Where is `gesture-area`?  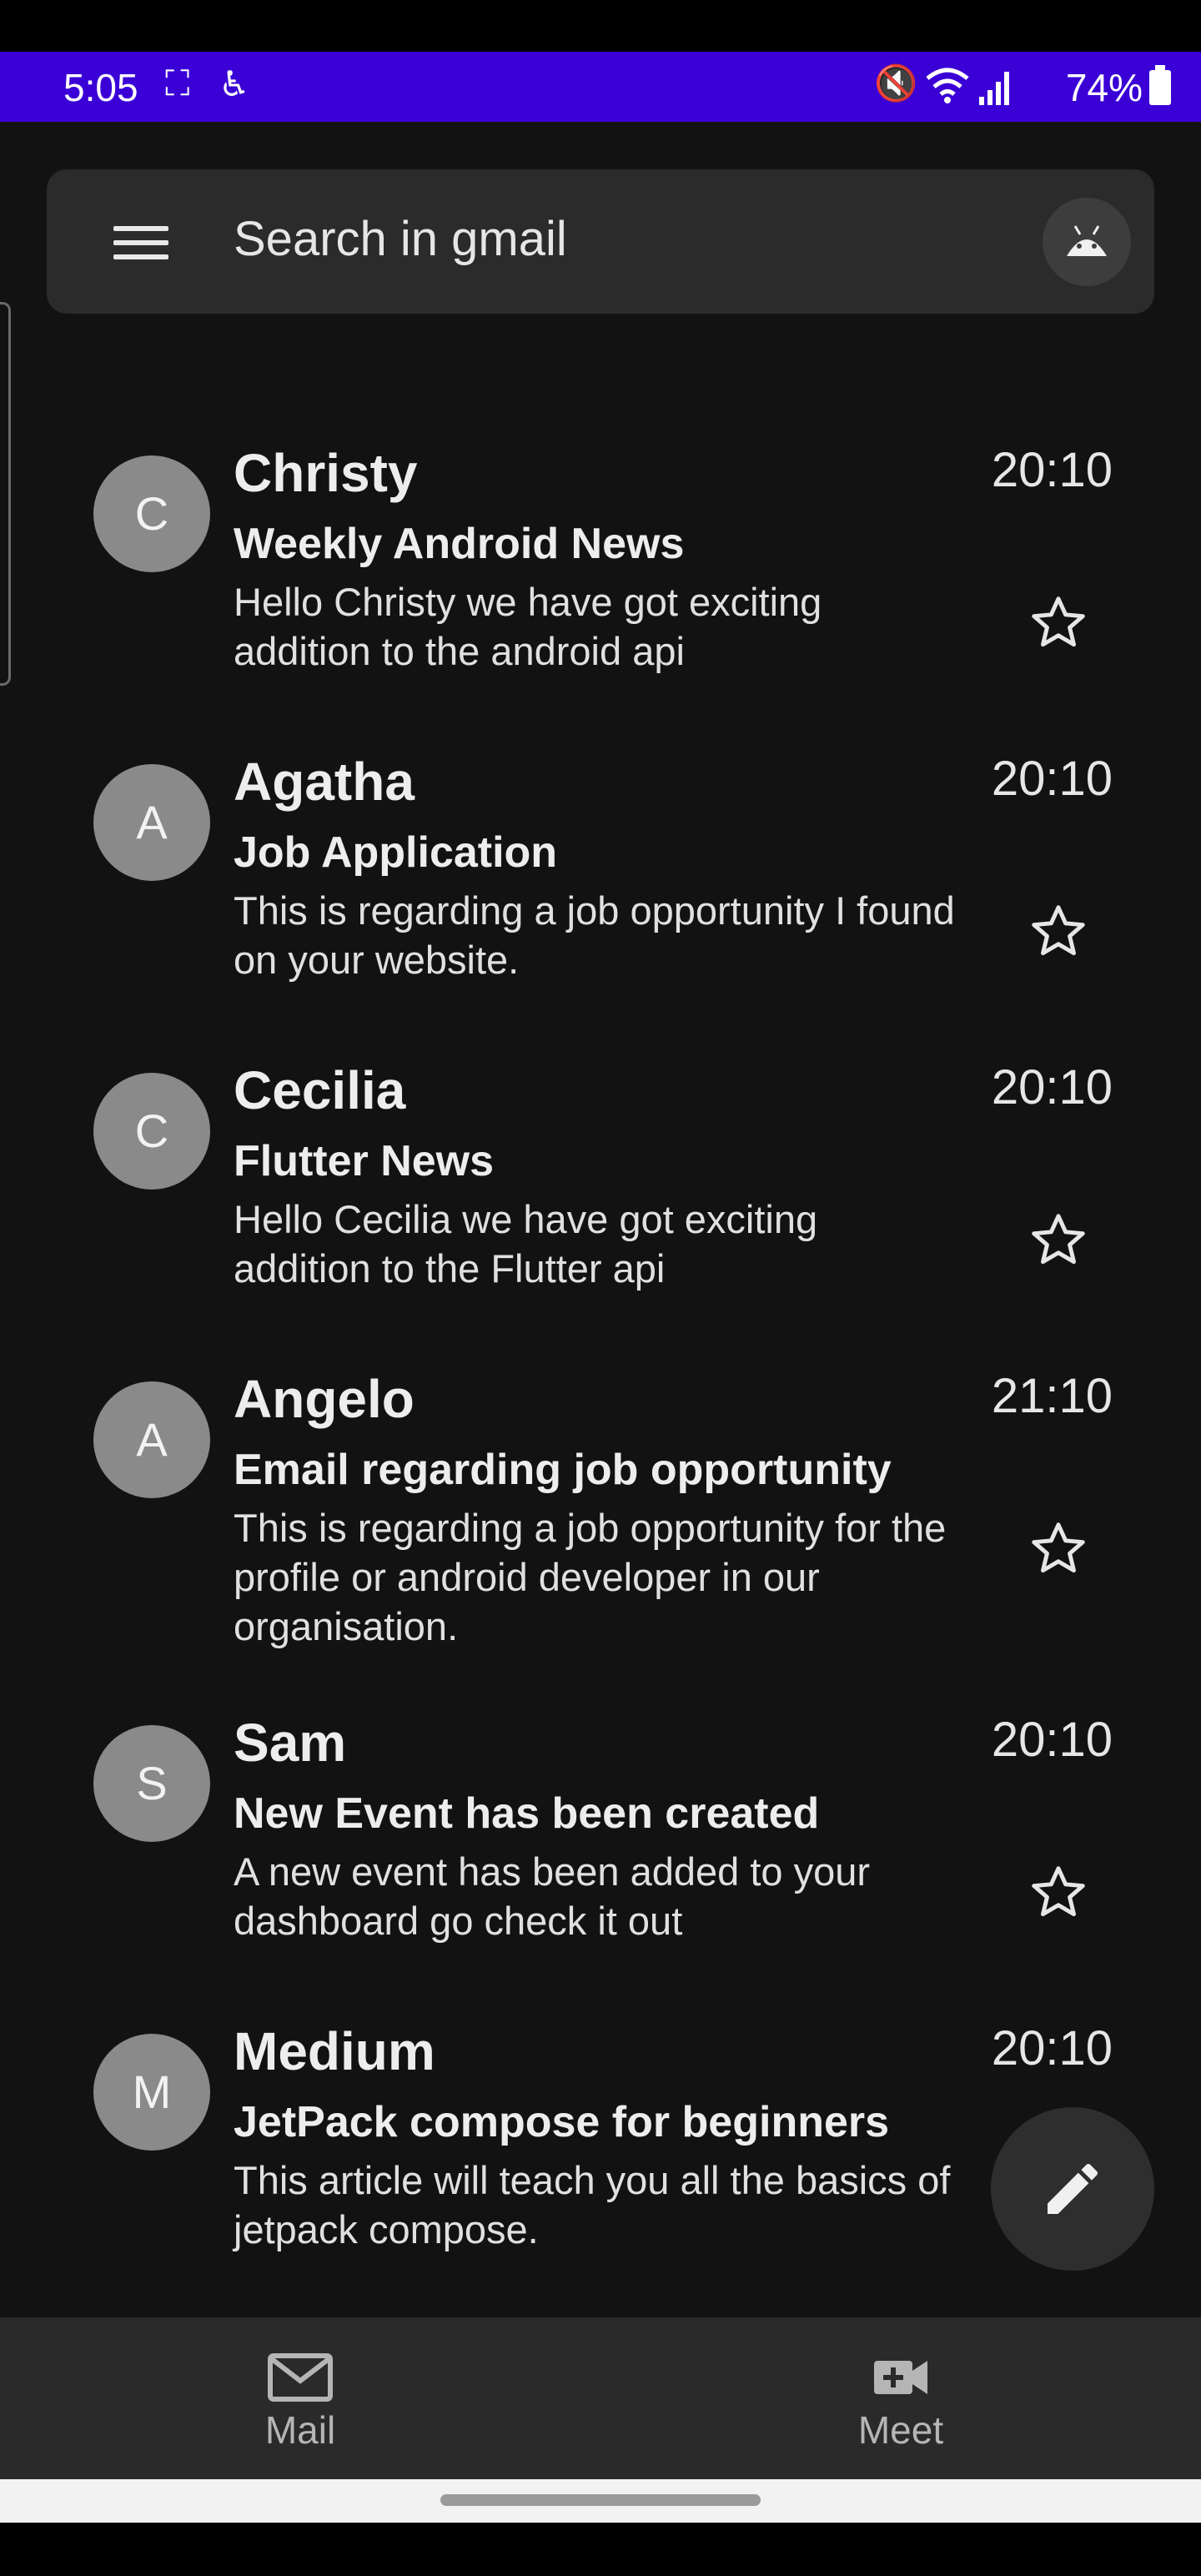
gesture-area is located at coordinates (601, 2501).